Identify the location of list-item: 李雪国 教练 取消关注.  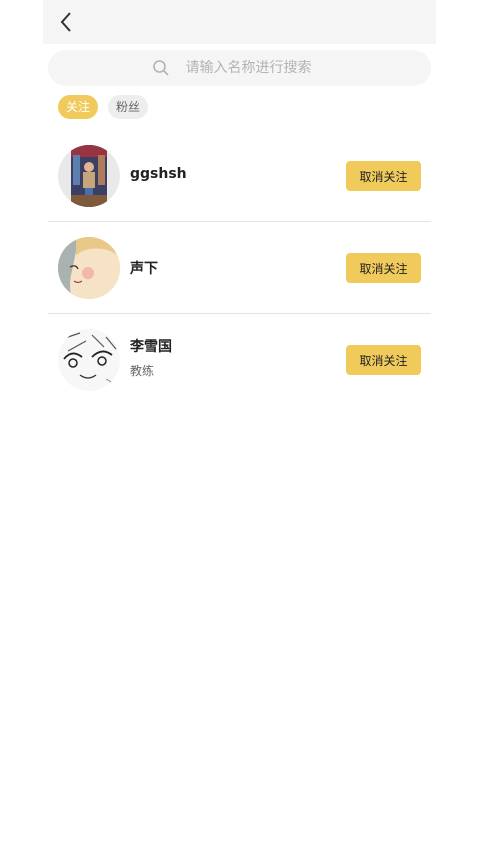
(239, 360).